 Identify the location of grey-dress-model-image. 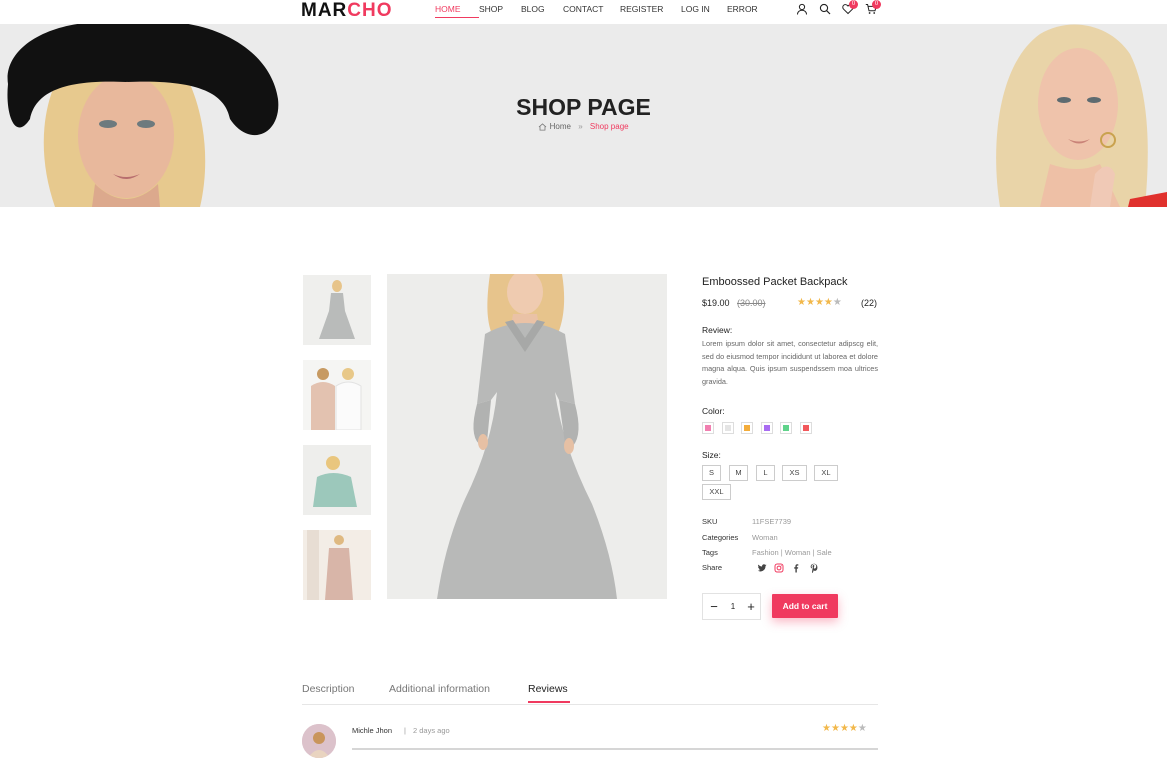
(527, 436).